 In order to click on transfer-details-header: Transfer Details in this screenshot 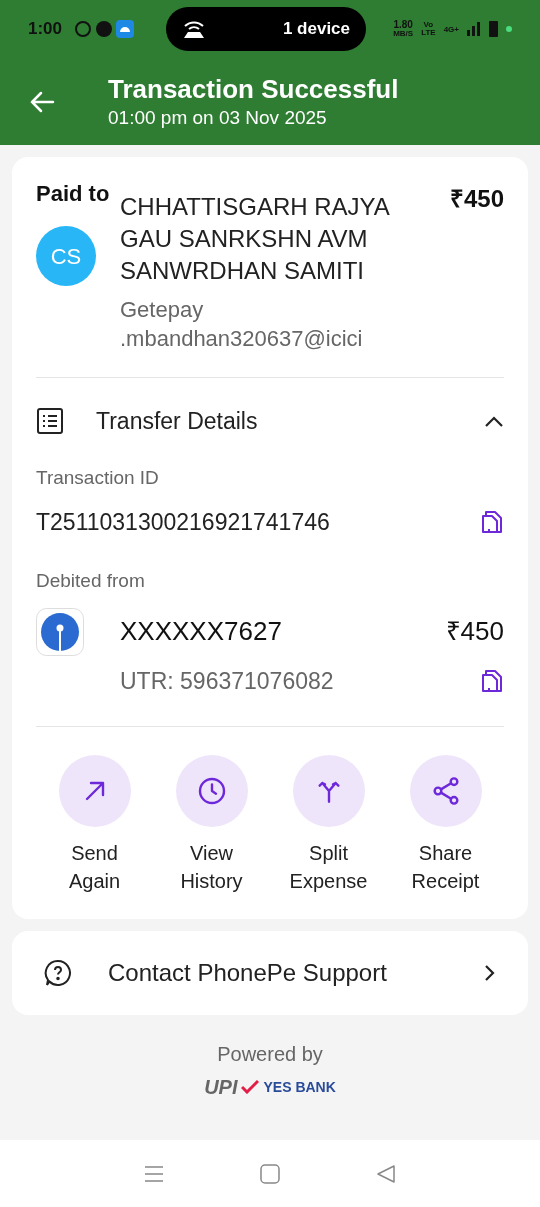, I will do `click(270, 421)`.